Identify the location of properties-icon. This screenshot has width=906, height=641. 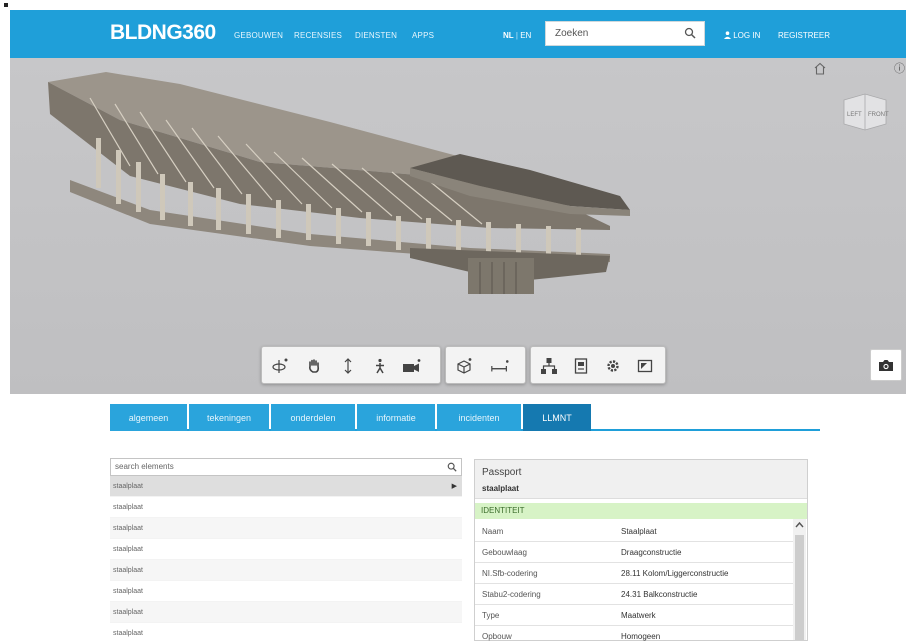
(581, 366).